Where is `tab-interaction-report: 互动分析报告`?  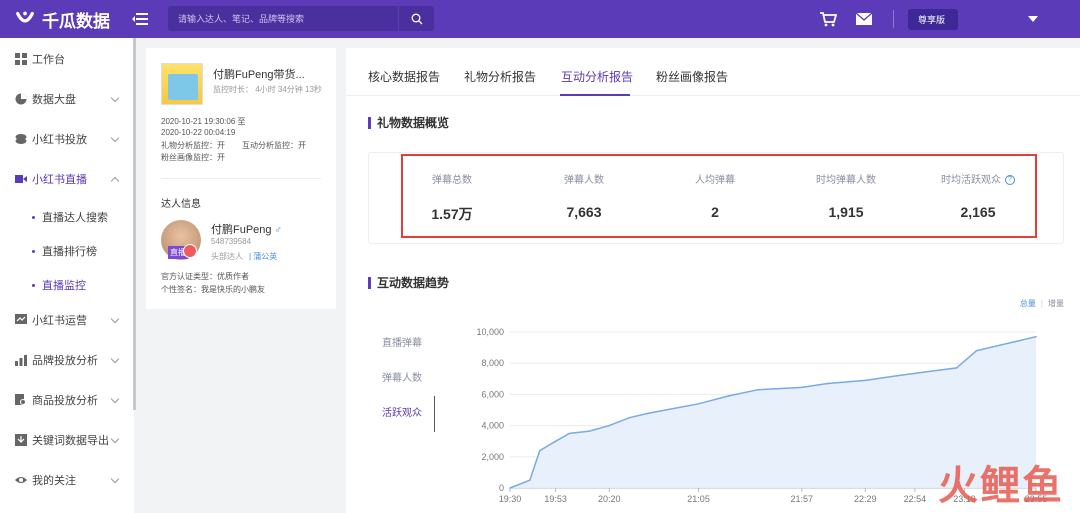
tab-interaction-report: 互动分析报告 is located at coordinates (597, 76).